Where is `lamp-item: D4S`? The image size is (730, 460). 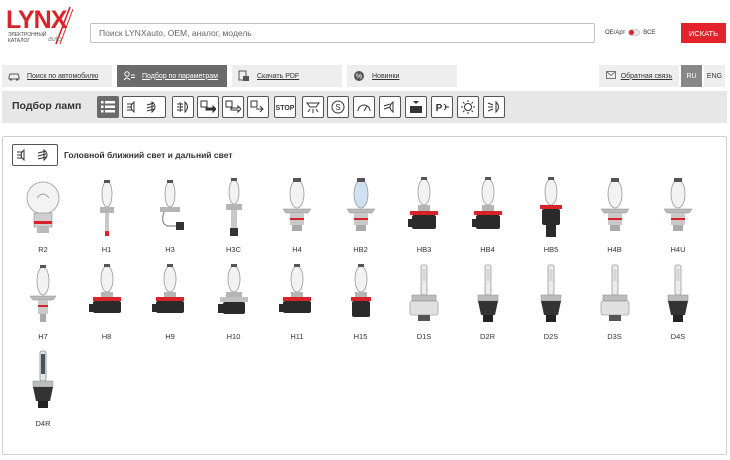 lamp-item: D4S is located at coordinates (678, 304).